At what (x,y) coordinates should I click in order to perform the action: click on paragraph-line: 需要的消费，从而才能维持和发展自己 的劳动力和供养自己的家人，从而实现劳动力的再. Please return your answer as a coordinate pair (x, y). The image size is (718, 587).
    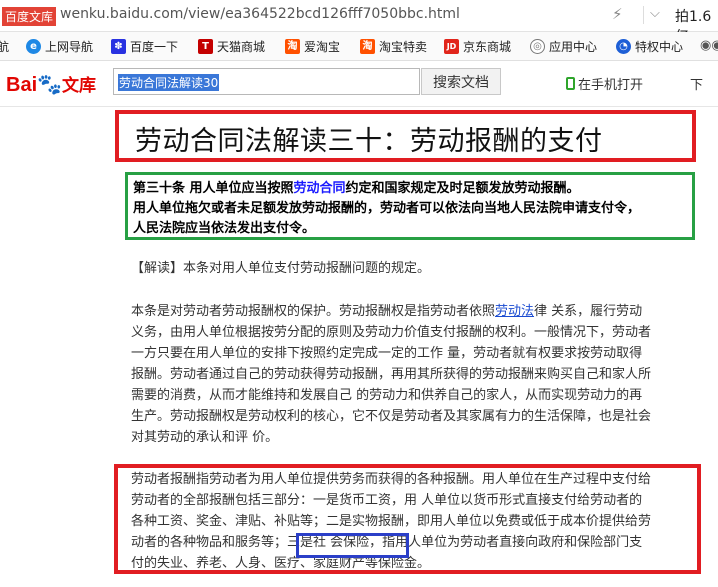
    Looking at the image, I should click on (387, 395).